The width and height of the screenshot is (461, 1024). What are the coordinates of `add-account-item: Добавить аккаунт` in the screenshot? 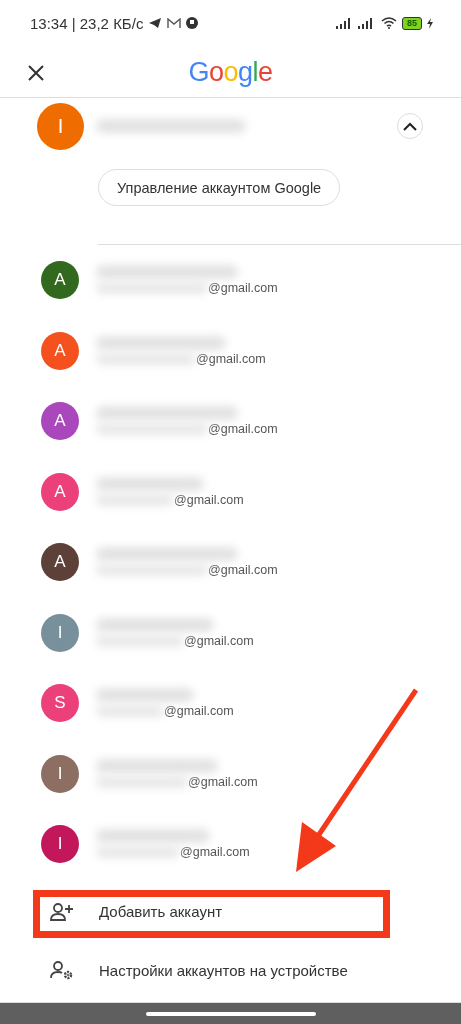 It's located at (230, 912).